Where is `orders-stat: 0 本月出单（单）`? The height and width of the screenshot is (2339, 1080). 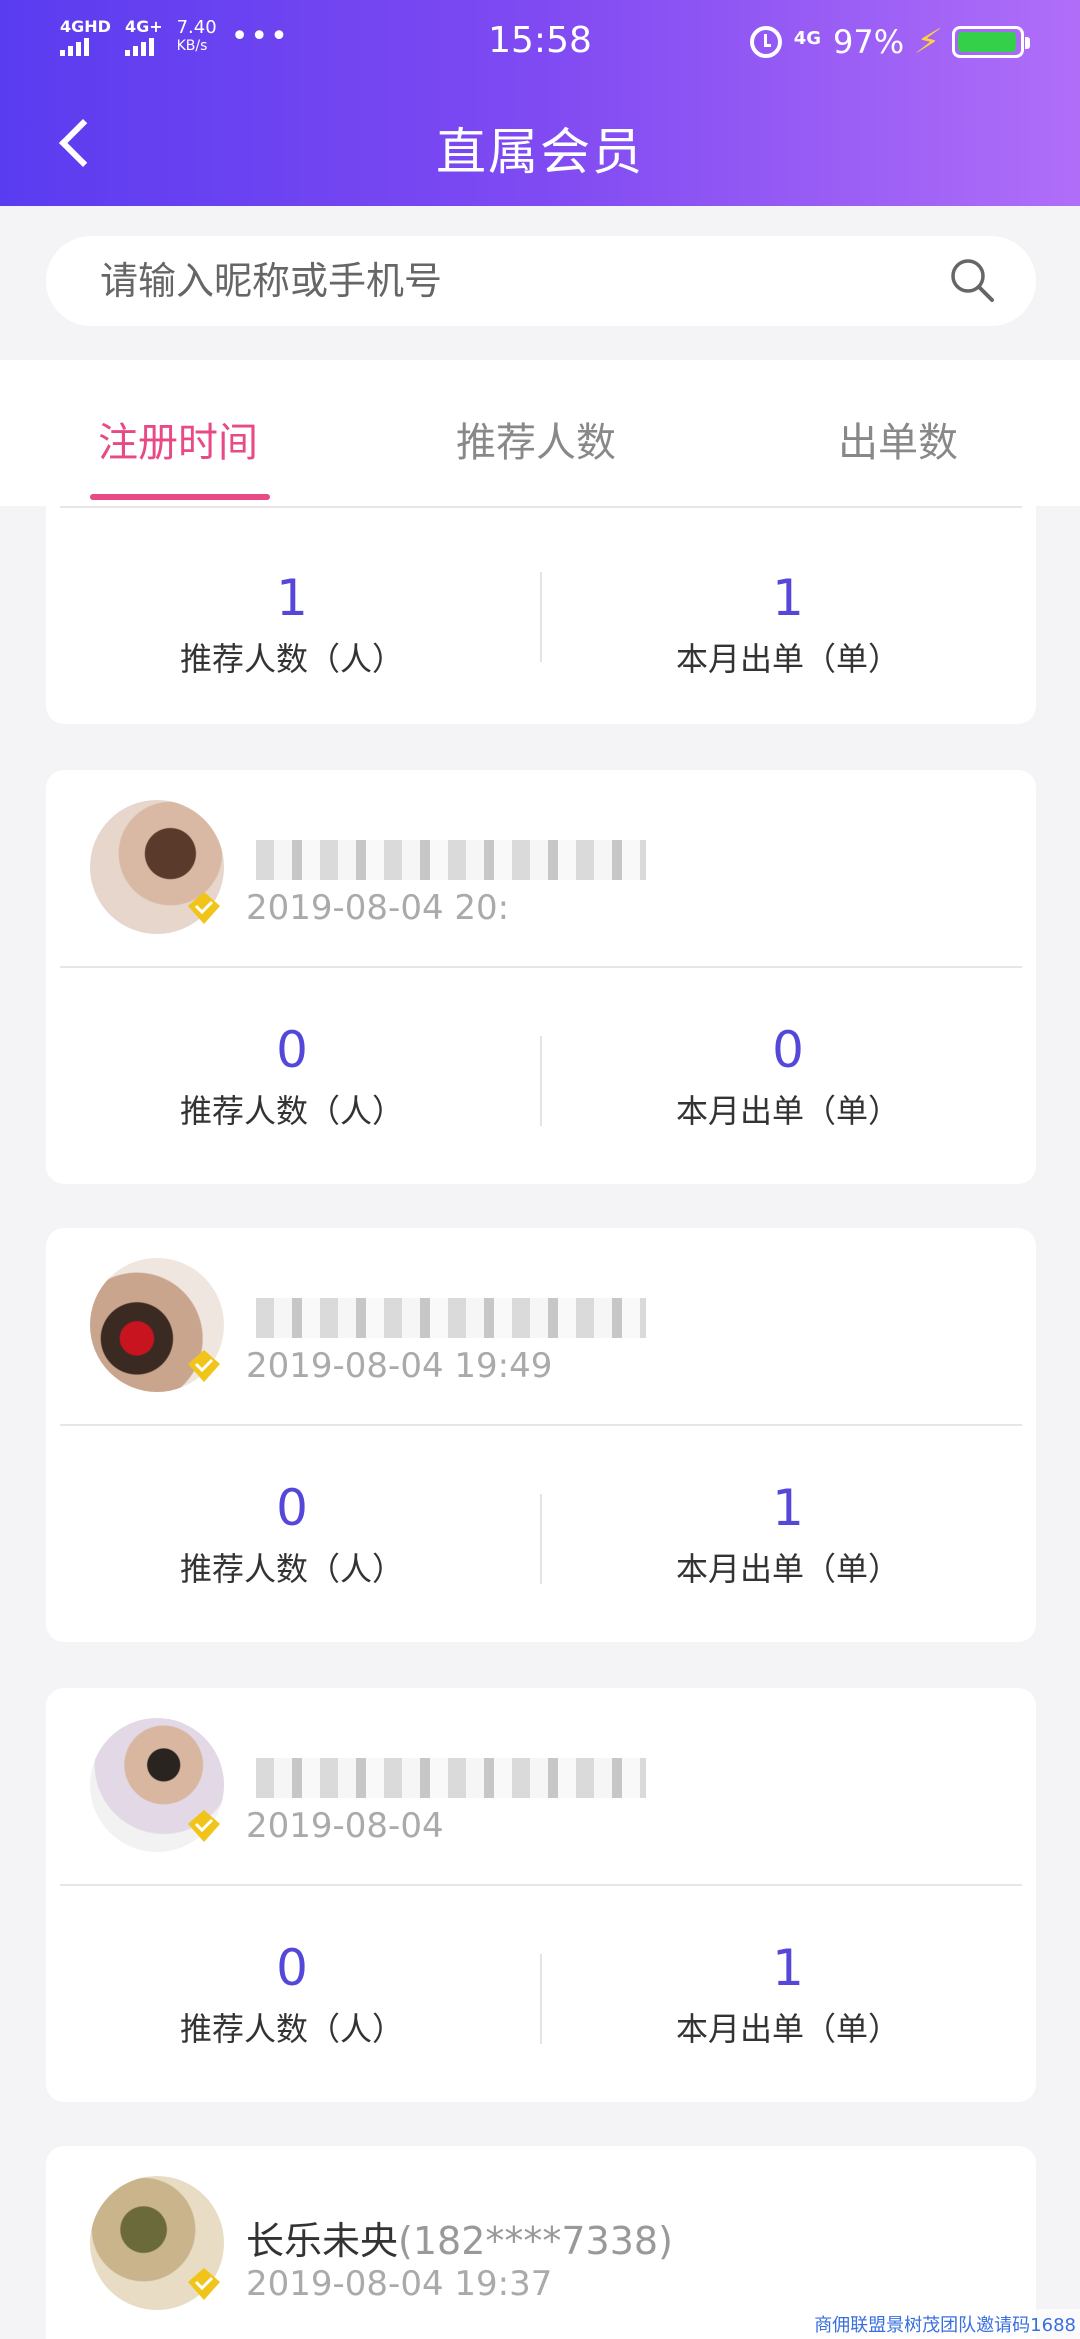 orders-stat: 0 本月出单（单） is located at coordinates (788, 1076).